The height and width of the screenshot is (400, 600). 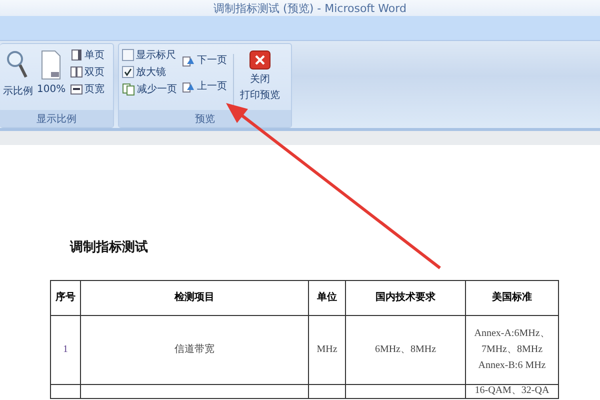 What do you see at coordinates (194, 350) in the screenshot?
I see `table-cell: 信道带宽` at bounding box center [194, 350].